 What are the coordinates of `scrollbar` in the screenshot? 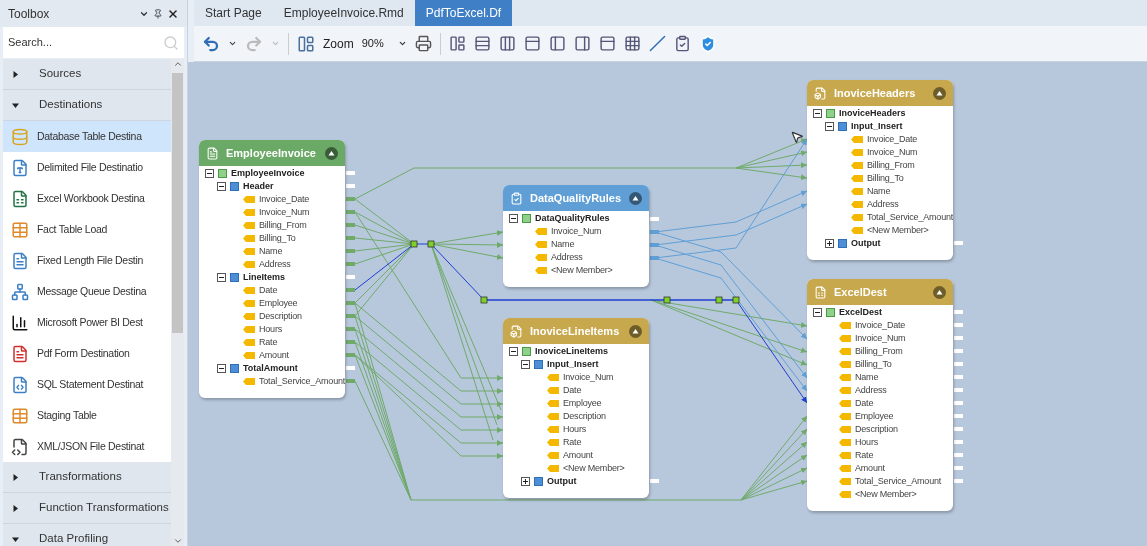 It's located at (177, 302).